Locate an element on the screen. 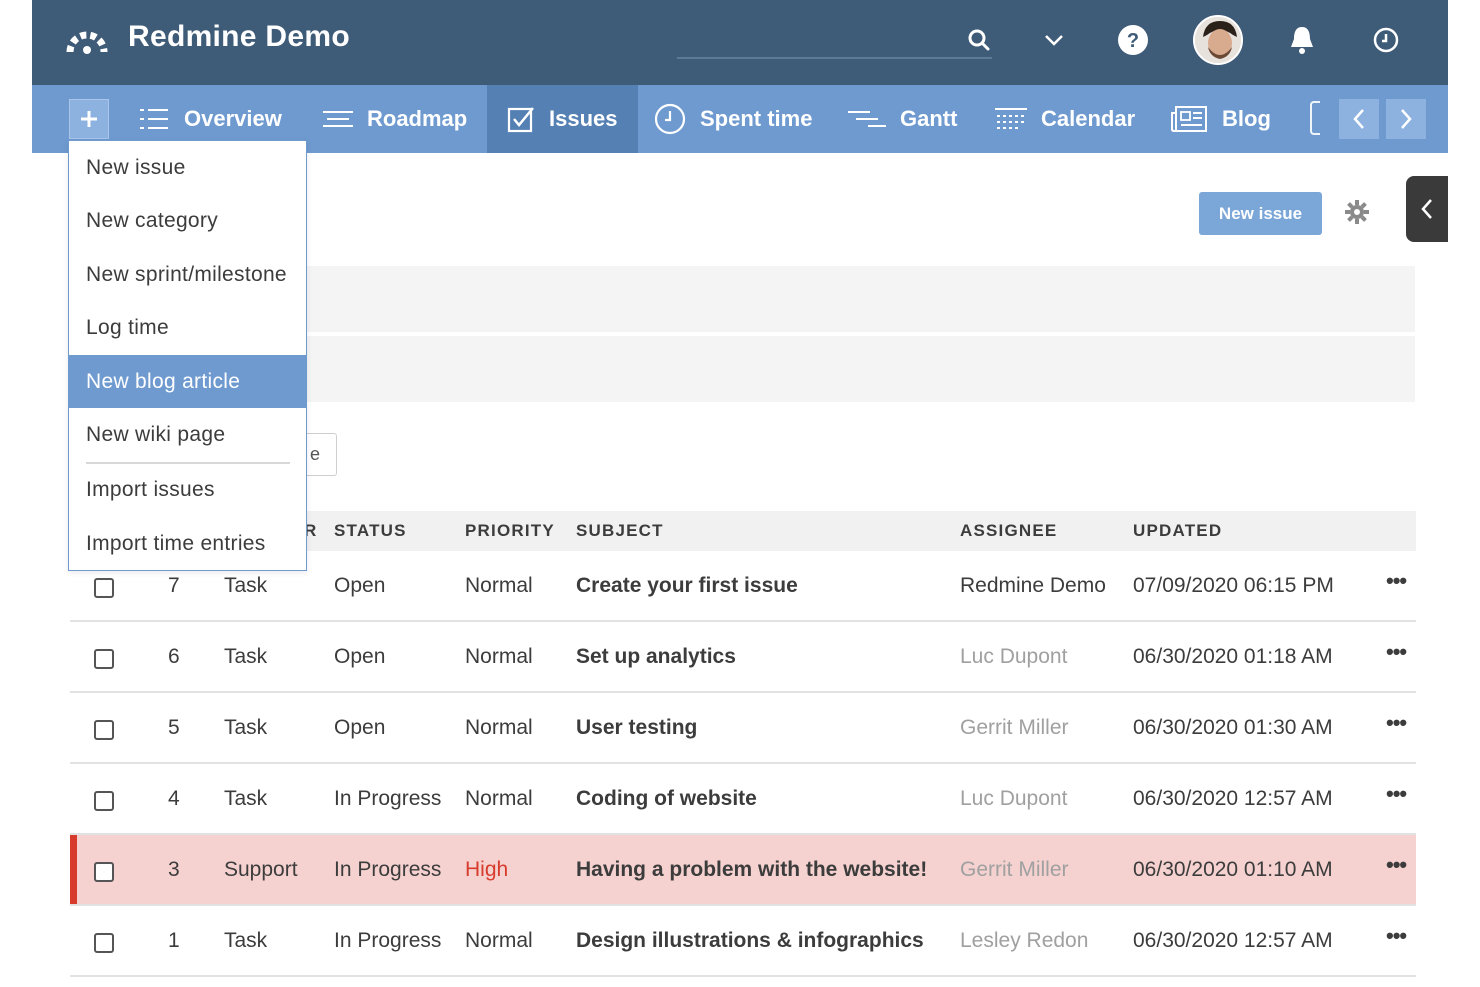 This screenshot has height=987, width=1480. newspaper-icon is located at coordinates (1189, 119).